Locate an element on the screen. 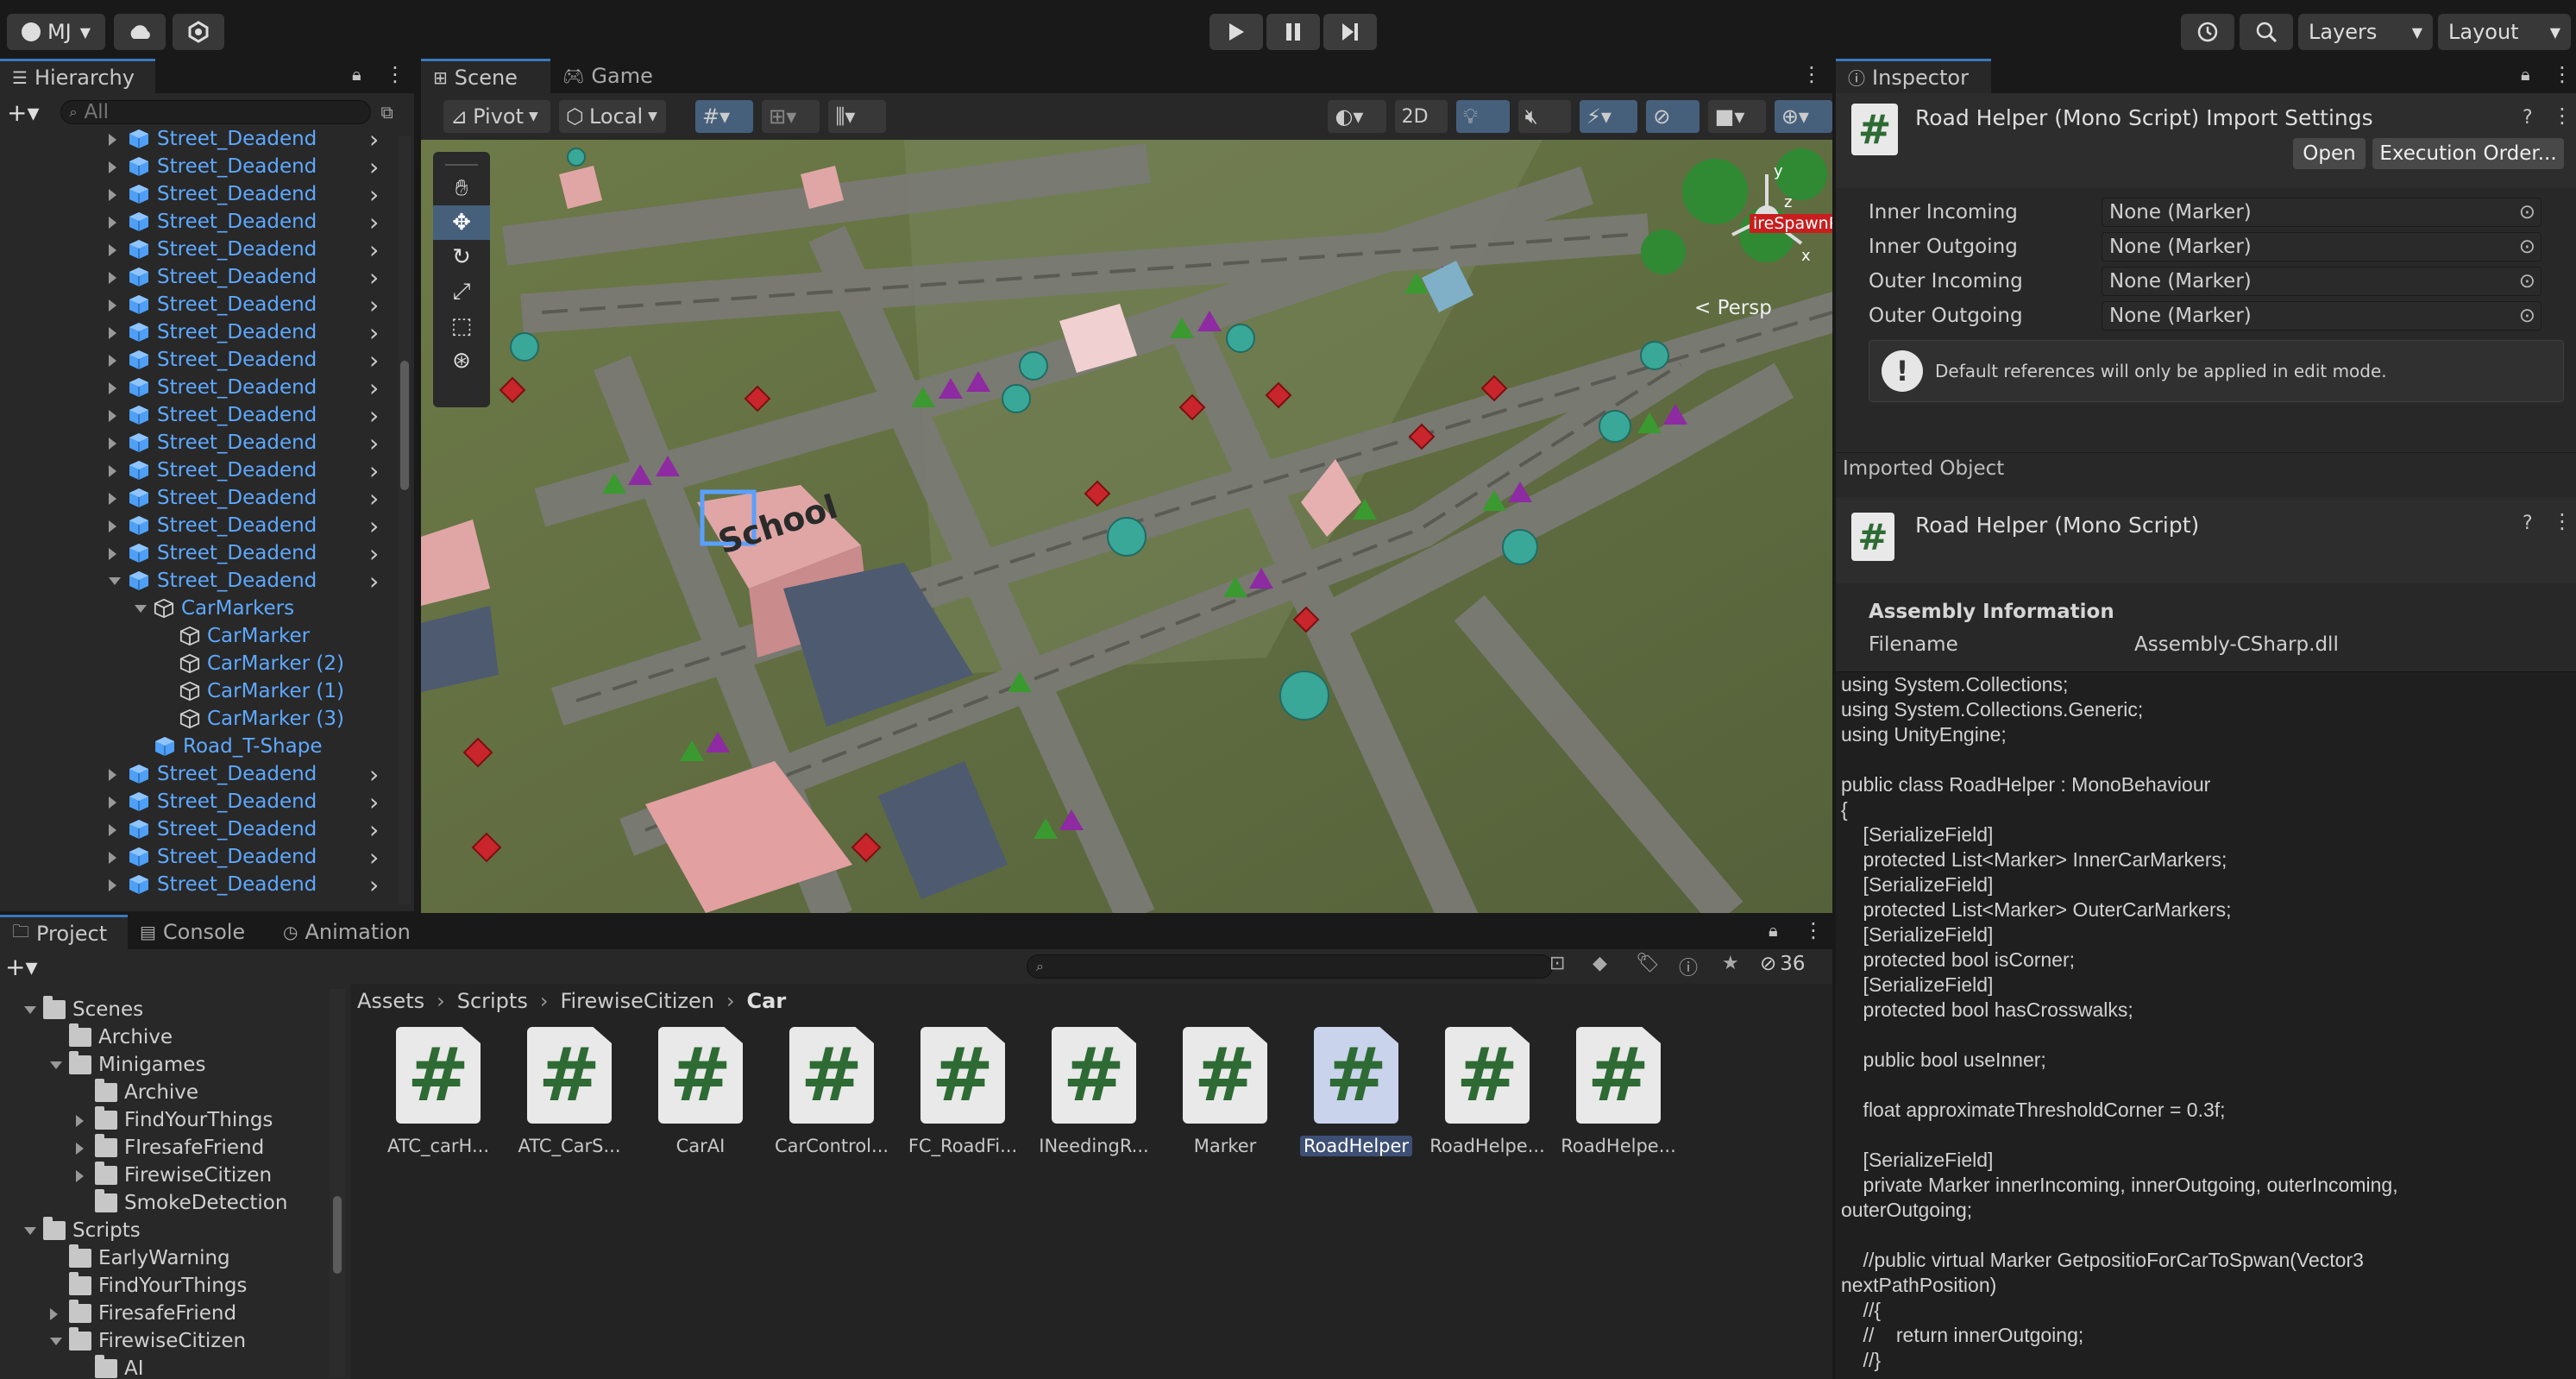 This screenshot has height=1379, width=2576. lighting-toggle: 💡︎ is located at coordinates (1483, 117).